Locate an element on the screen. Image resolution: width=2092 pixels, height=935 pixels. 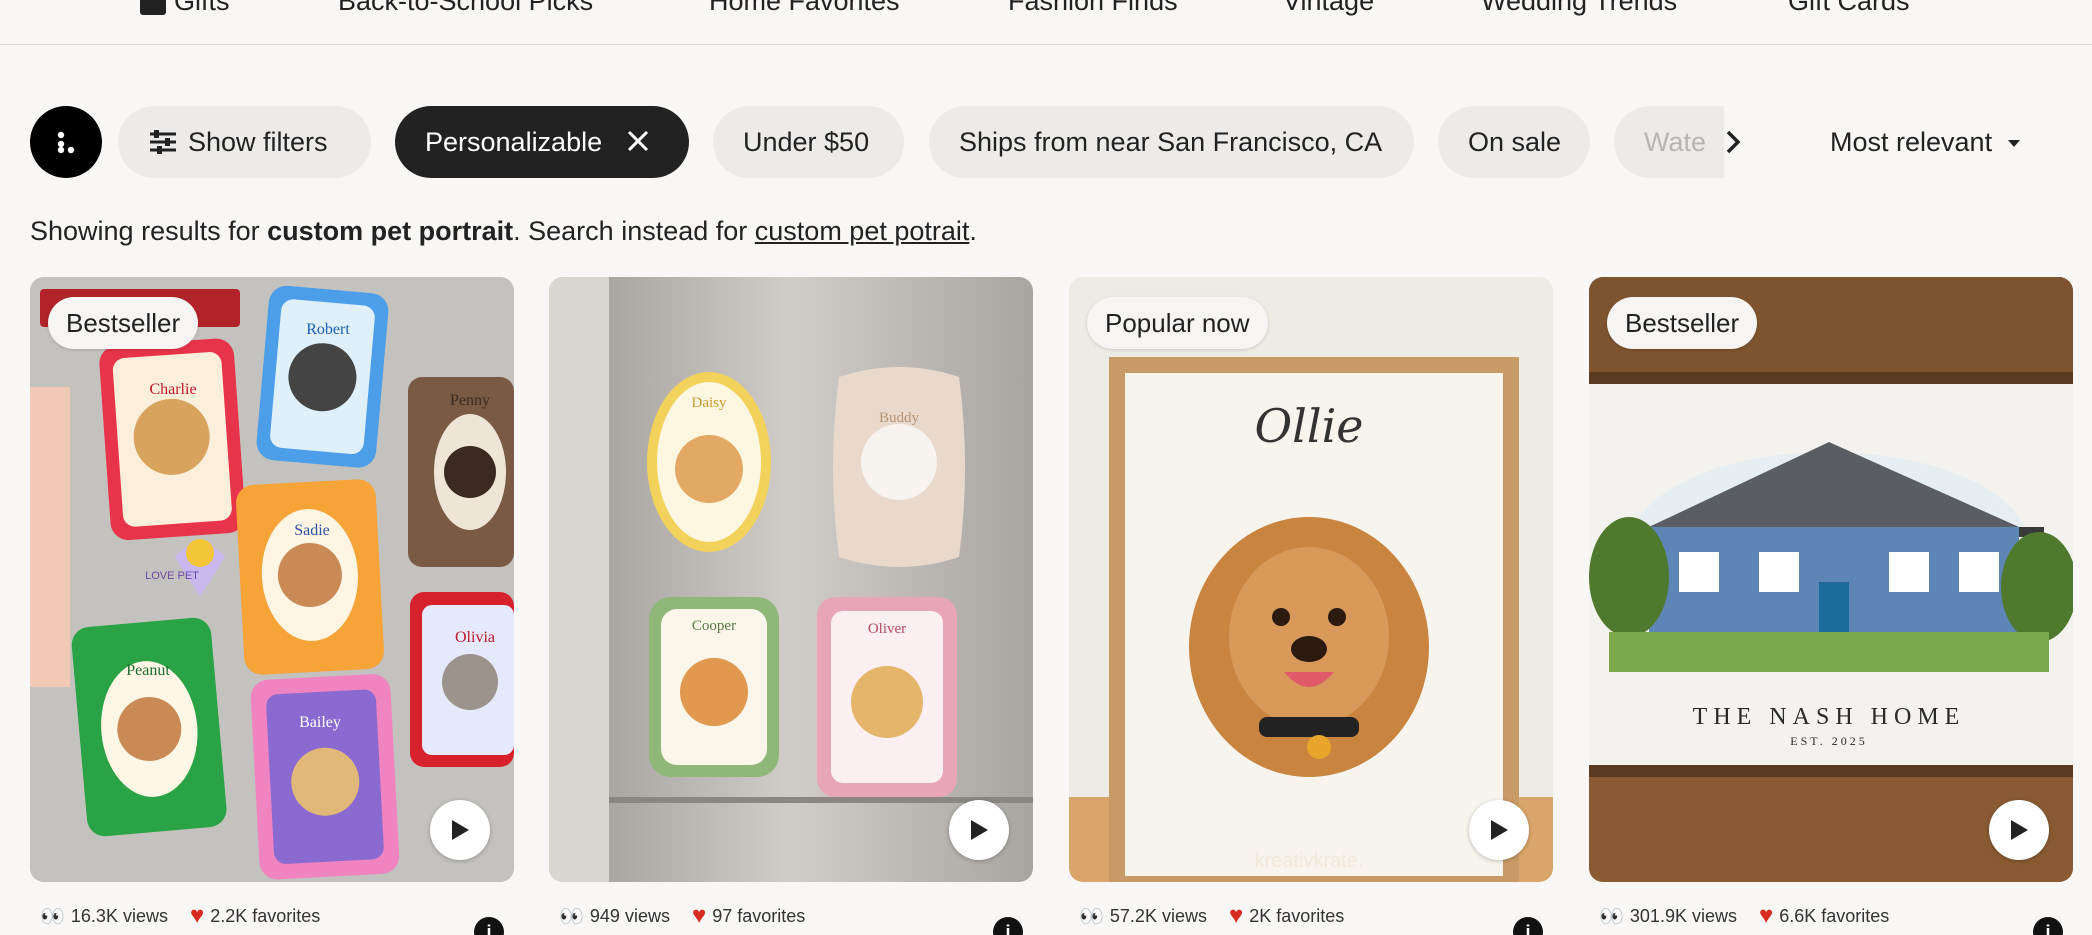
views-label: 301.9K views is located at coordinates (1683, 915).